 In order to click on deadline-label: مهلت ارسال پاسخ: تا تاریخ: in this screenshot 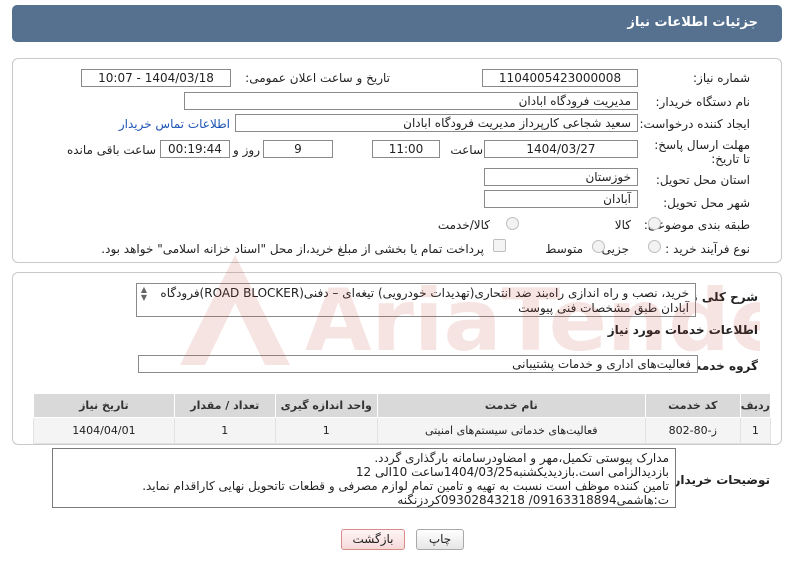, I will do `click(702, 152)`.